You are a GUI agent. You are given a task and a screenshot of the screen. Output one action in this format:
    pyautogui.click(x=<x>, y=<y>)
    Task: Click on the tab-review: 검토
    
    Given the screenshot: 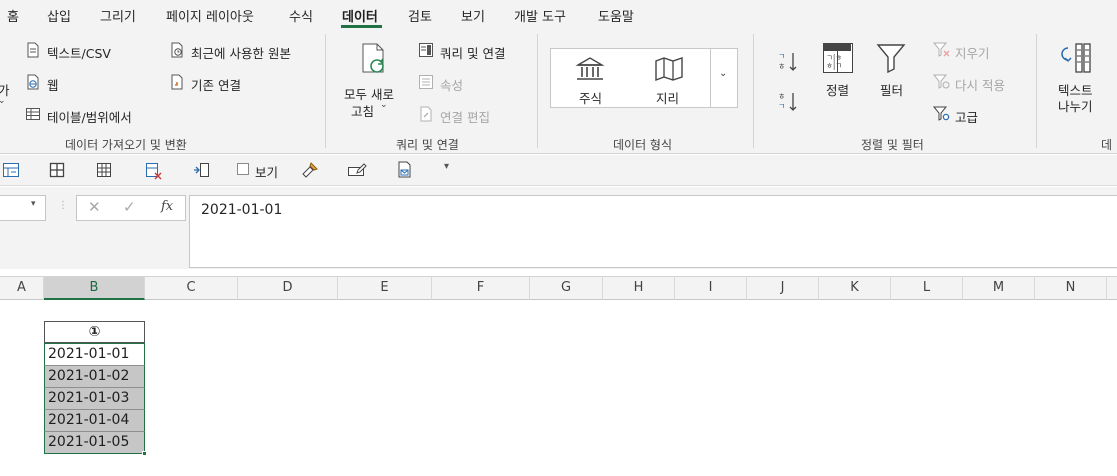 What is the action you would take?
    pyautogui.click(x=420, y=15)
    